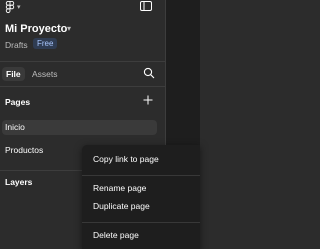 This screenshot has height=249, width=320. I want to click on project-location: Drafts, so click(16, 45).